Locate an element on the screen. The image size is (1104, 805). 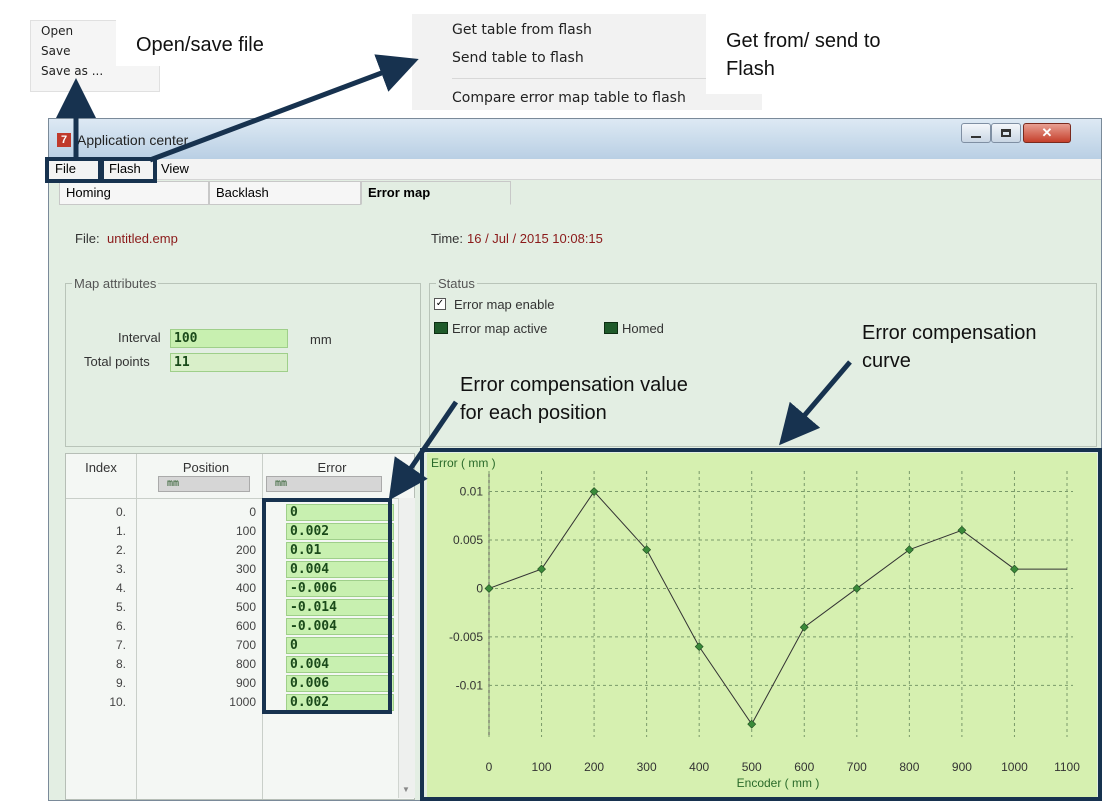
error-map-enable-checkbox: ✓ is located at coordinates (440, 304).